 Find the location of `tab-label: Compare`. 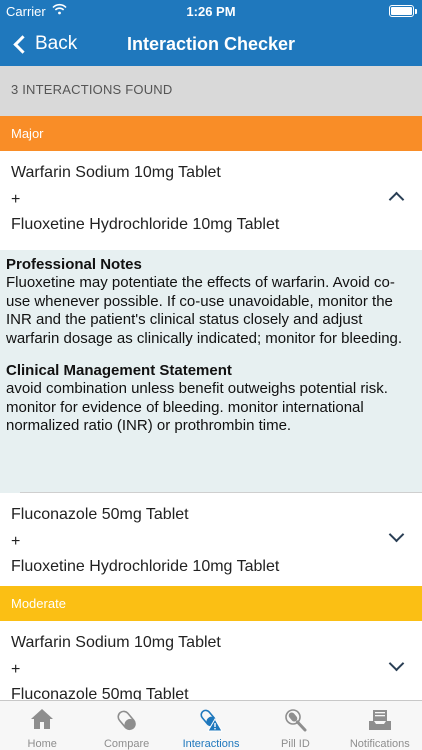

tab-label: Compare is located at coordinates (126, 744).